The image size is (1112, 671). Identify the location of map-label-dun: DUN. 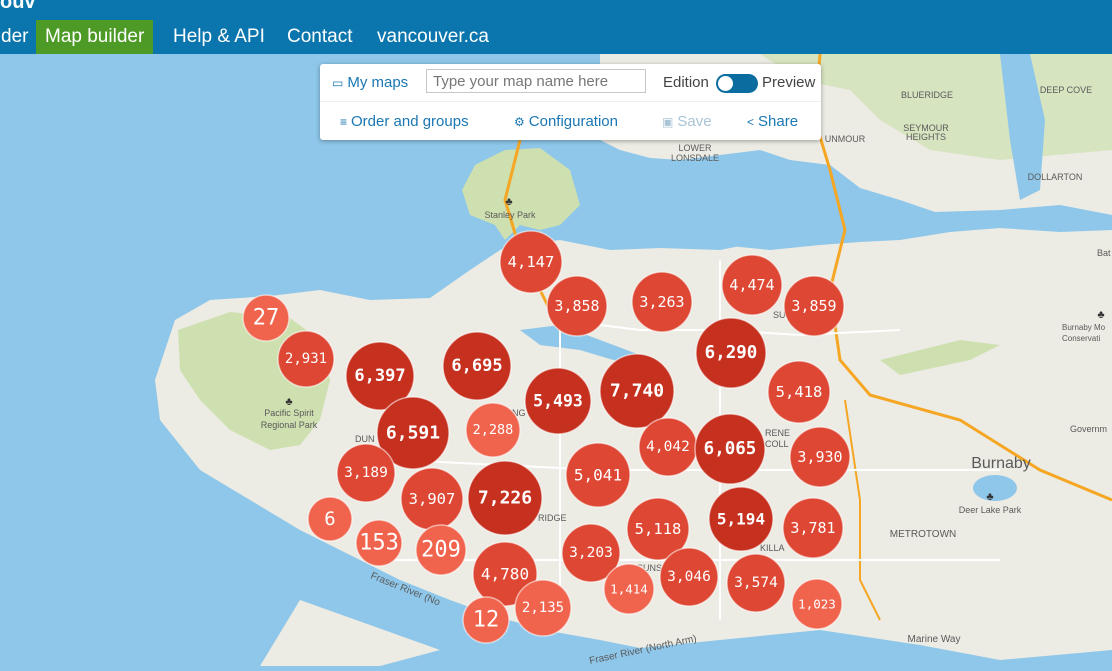
(365, 439).